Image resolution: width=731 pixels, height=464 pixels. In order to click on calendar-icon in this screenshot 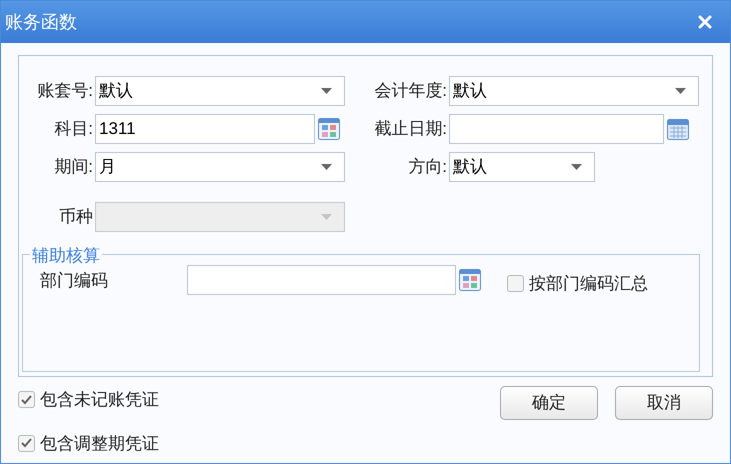, I will do `click(678, 129)`.